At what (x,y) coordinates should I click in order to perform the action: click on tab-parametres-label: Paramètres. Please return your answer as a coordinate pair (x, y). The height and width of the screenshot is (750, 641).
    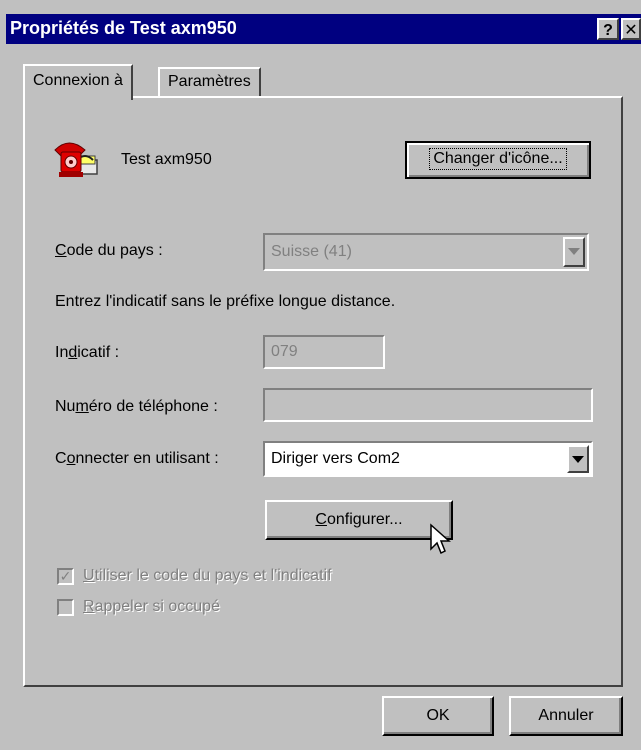
    Looking at the image, I should click on (209, 81).